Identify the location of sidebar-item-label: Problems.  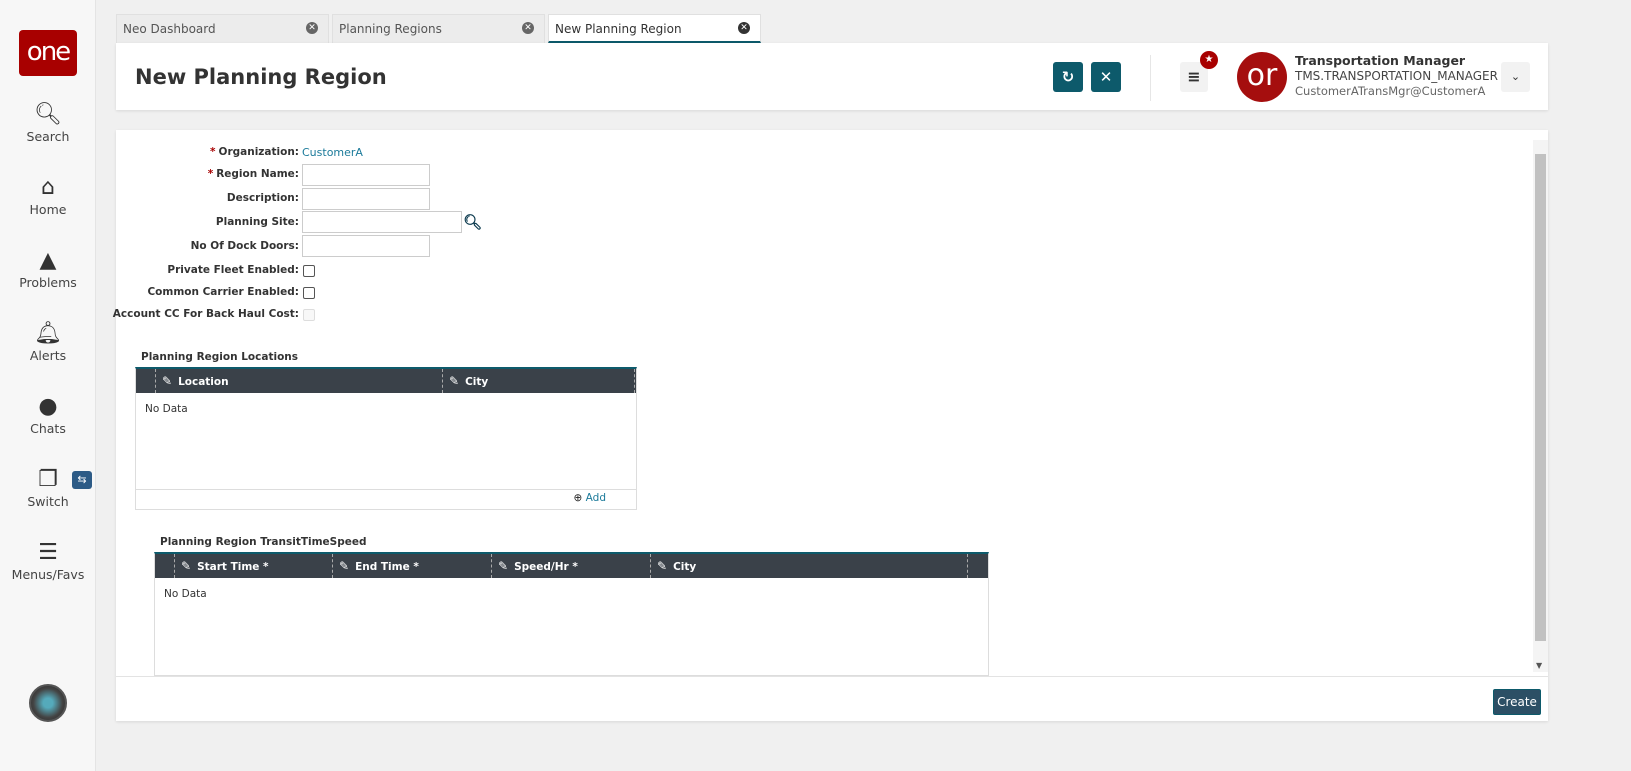
(48, 282).